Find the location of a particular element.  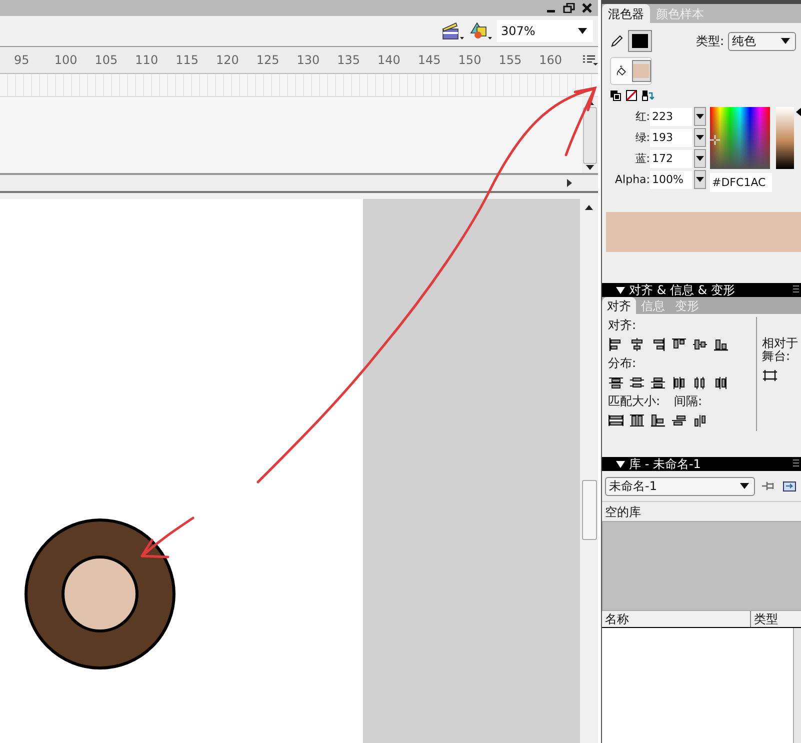

annotation-arrow is located at coordinates (167, 537).